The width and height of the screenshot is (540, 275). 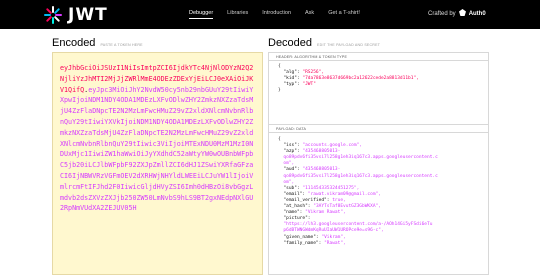 I want to click on json-value: "accounts.google.com",, so click(x=332, y=146).